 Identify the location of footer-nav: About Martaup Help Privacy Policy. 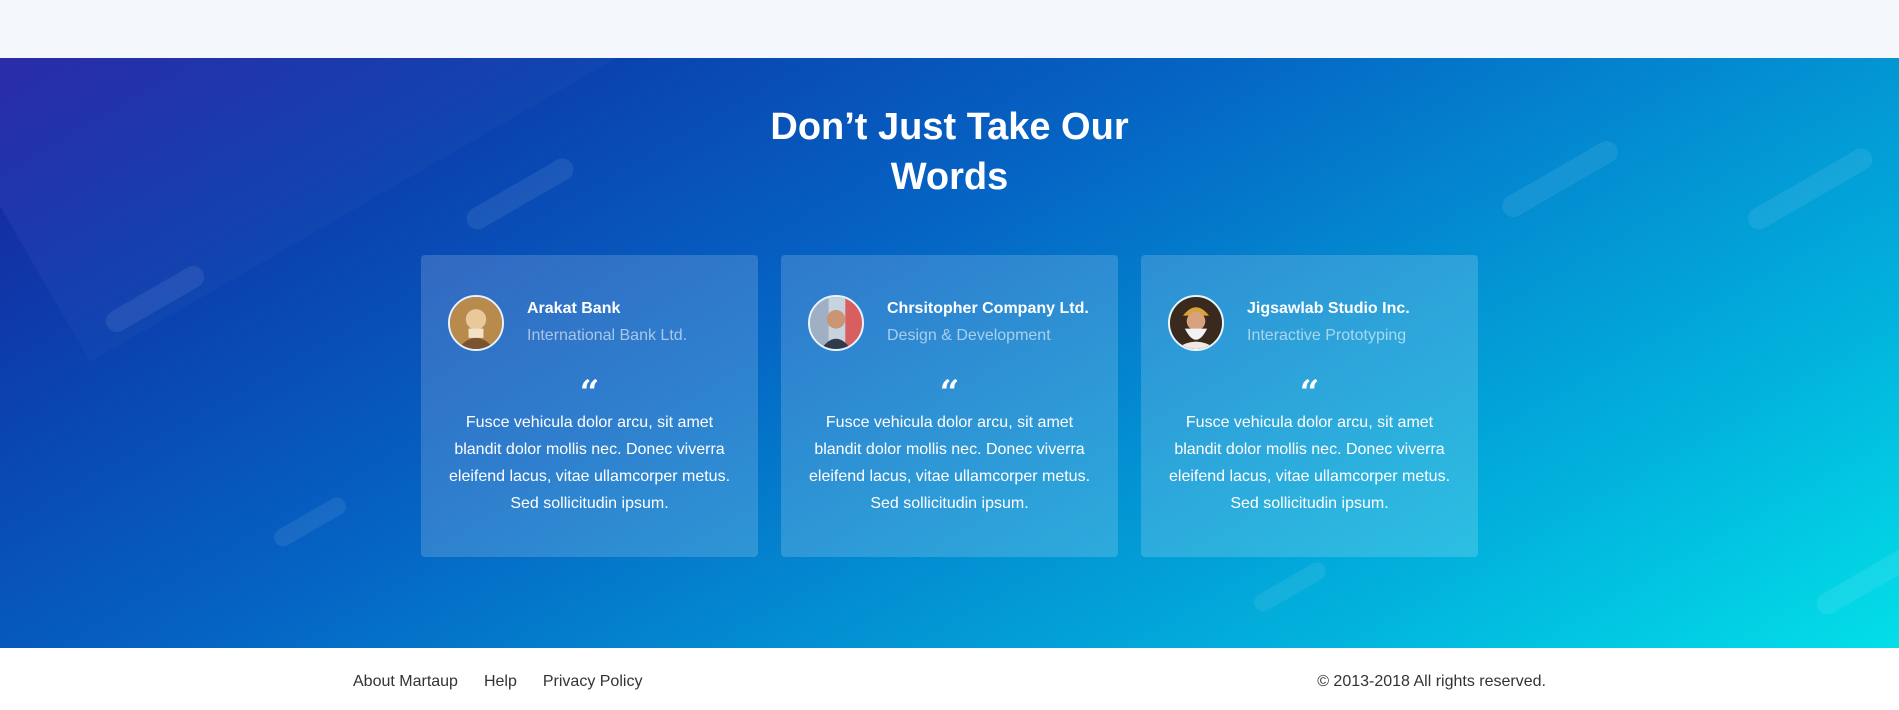
(497, 682).